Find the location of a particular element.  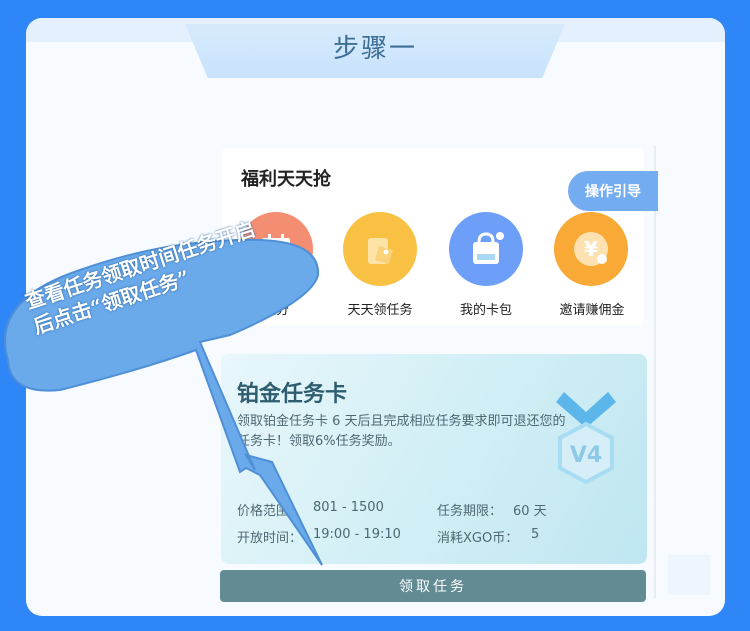

welfare-item-invite: ¥ is located at coordinates (591, 249).